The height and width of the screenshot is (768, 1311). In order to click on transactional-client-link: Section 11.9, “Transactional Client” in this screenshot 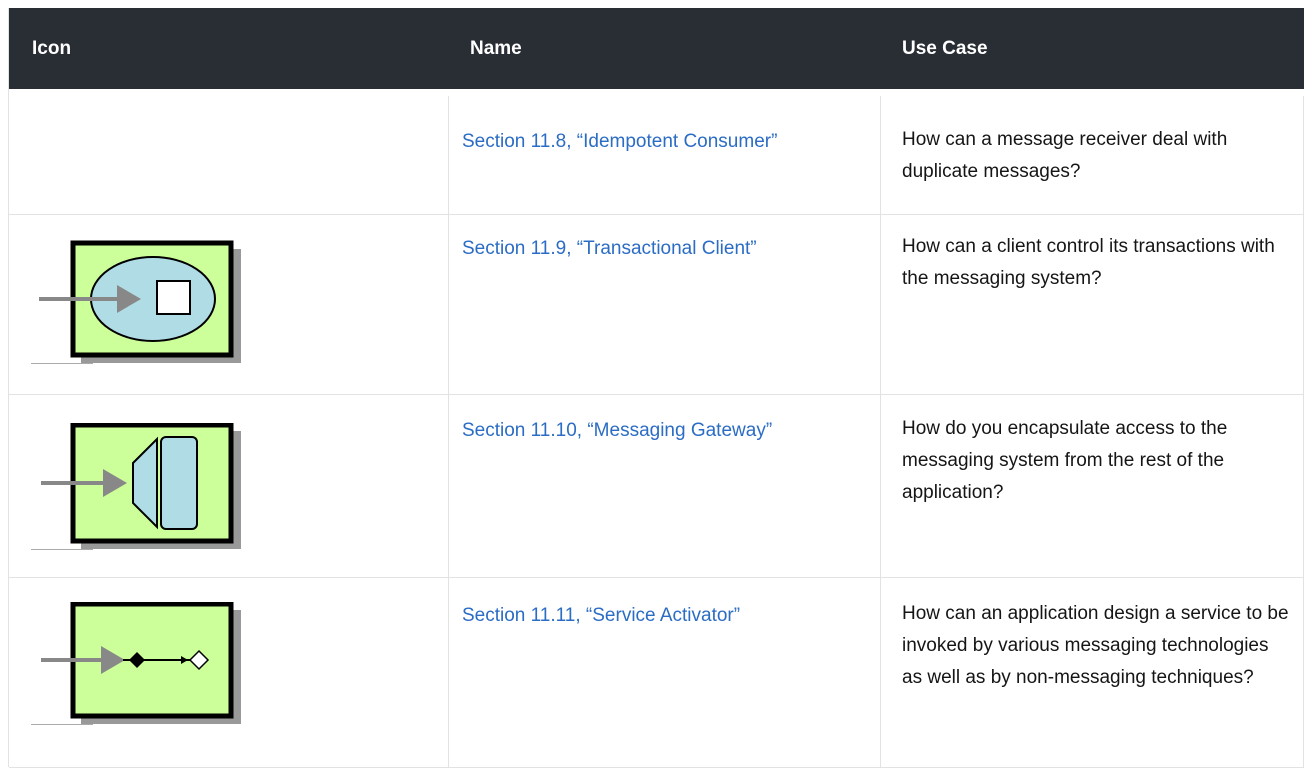, I will do `click(667, 248)`.